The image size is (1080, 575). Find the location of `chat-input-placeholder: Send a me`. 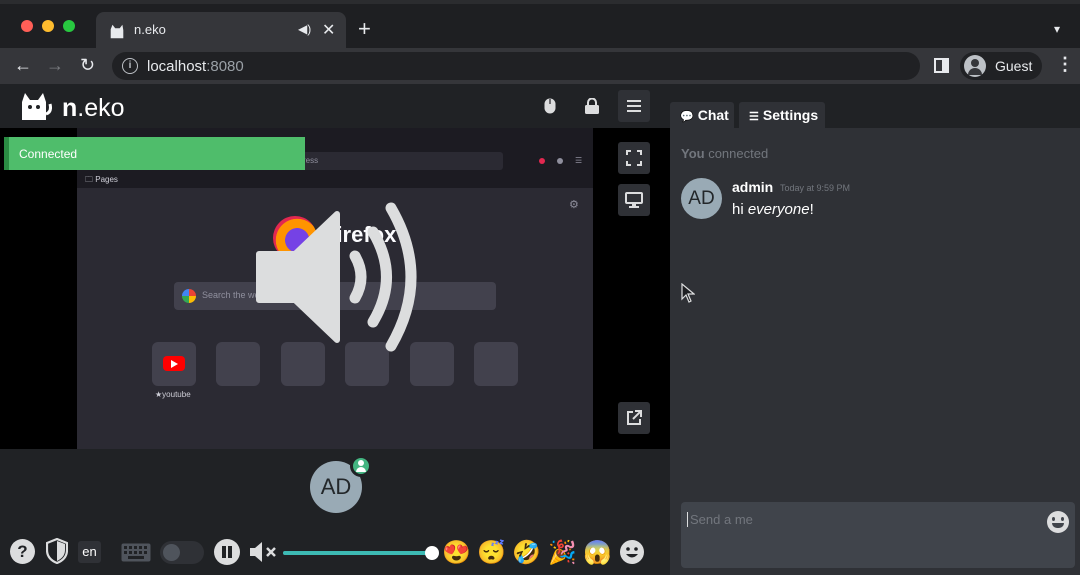

chat-input-placeholder: Send a me is located at coordinates (720, 519).